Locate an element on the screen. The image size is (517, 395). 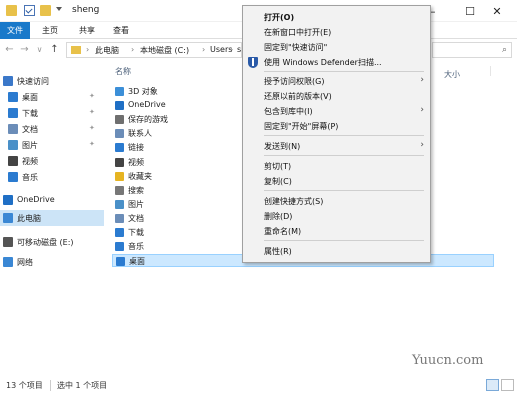
file-name: 保存的游戏 is located at coordinates (148, 119).